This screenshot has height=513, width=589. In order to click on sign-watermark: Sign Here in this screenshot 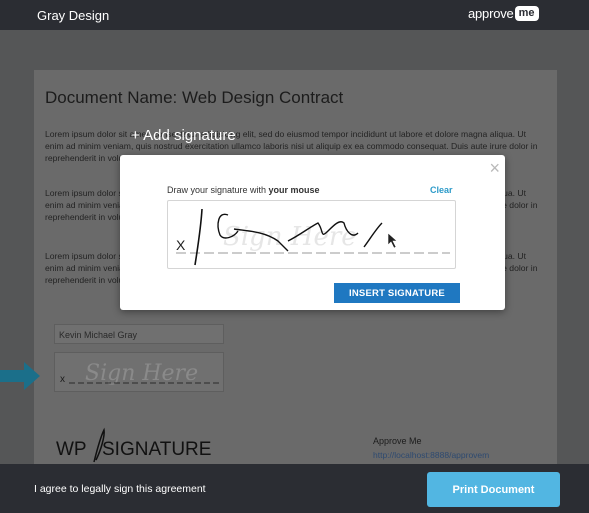, I will do `click(141, 373)`.